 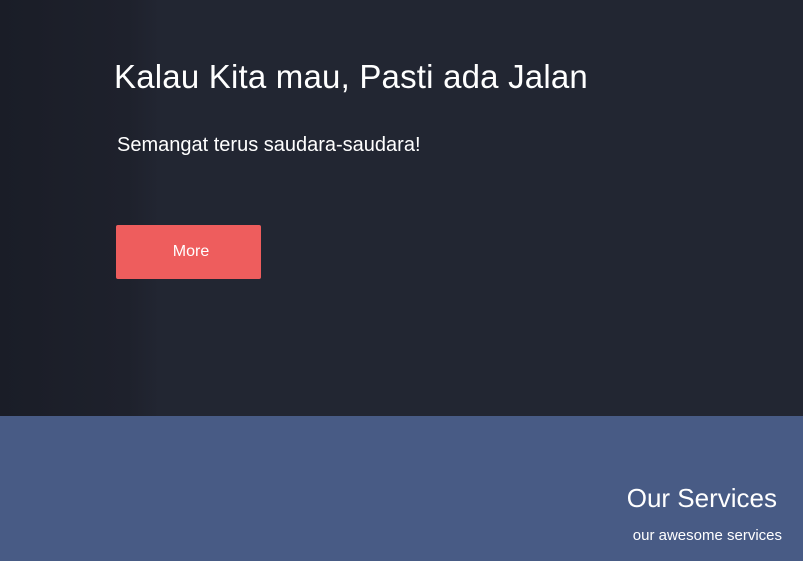 I want to click on hero-subtitle: Semangat terus saudara-saudara!, so click(x=269, y=145).